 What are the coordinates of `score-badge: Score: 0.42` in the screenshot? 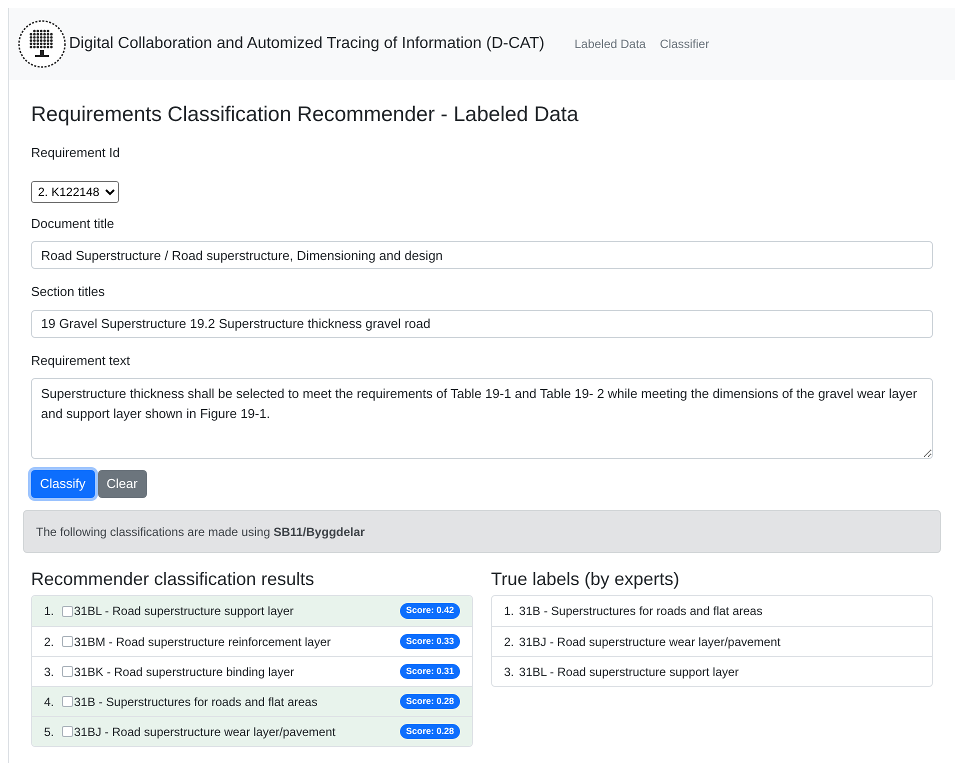 It's located at (430, 611).